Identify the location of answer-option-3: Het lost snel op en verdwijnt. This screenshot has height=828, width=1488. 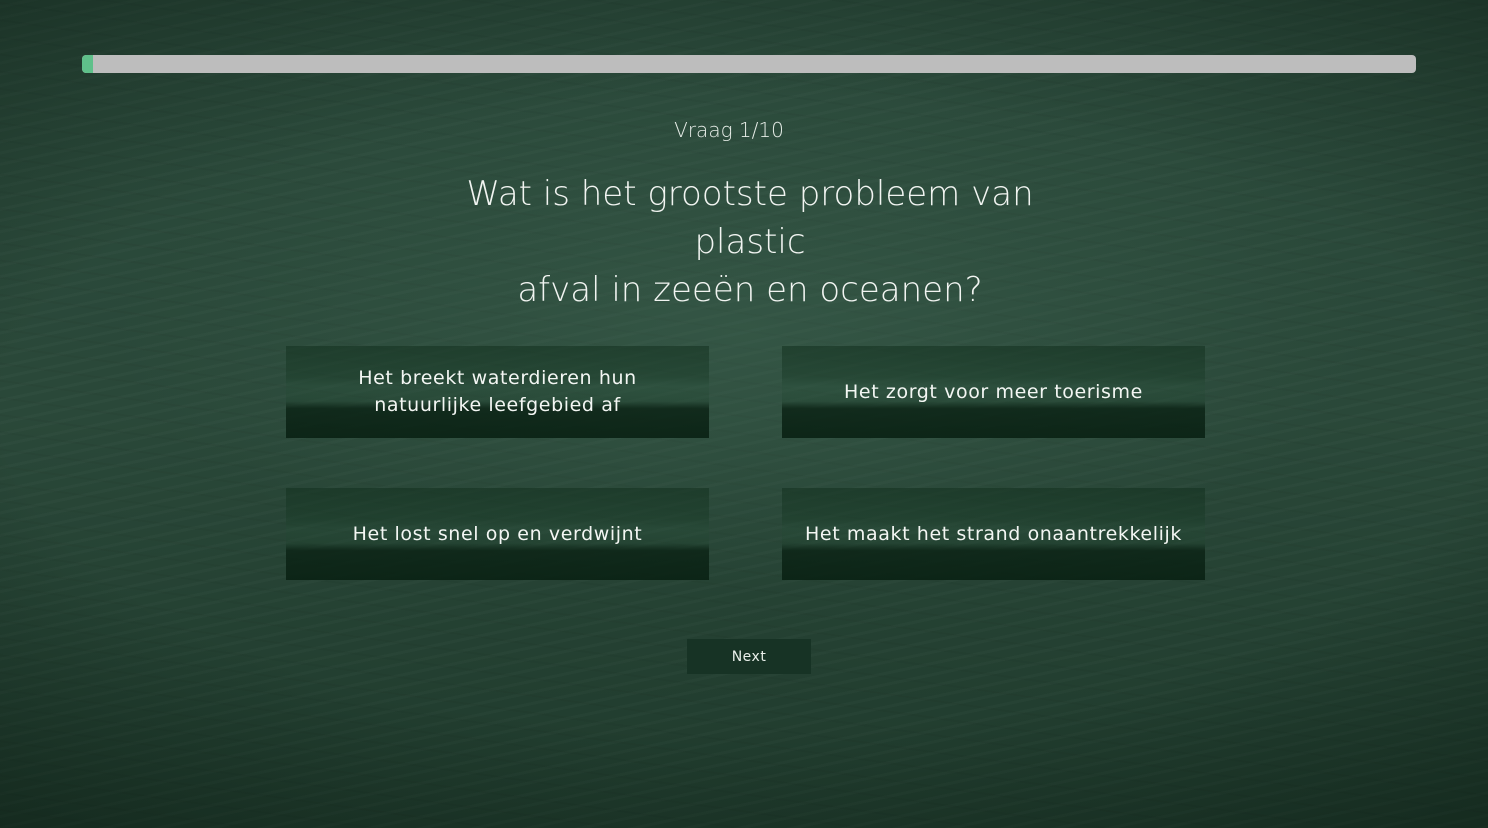
(497, 534).